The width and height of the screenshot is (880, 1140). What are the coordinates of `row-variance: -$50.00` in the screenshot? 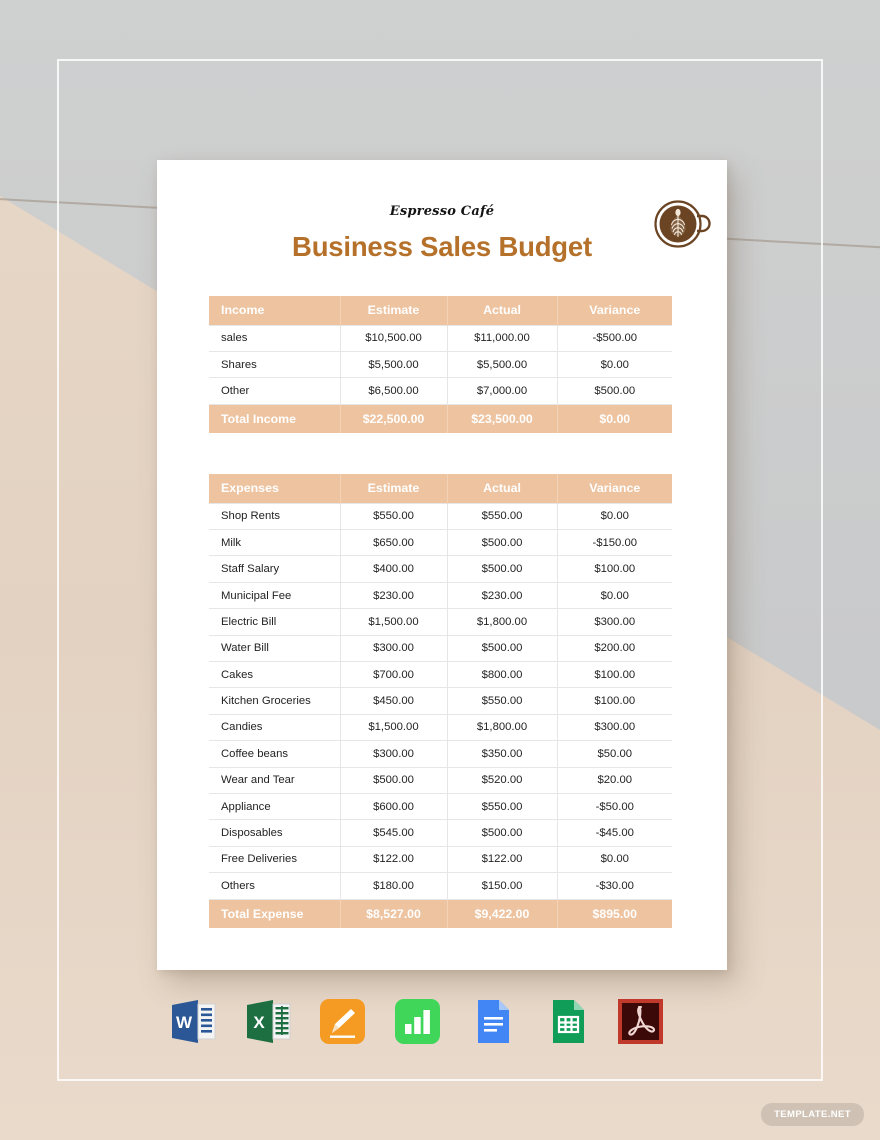 It's located at (614, 807).